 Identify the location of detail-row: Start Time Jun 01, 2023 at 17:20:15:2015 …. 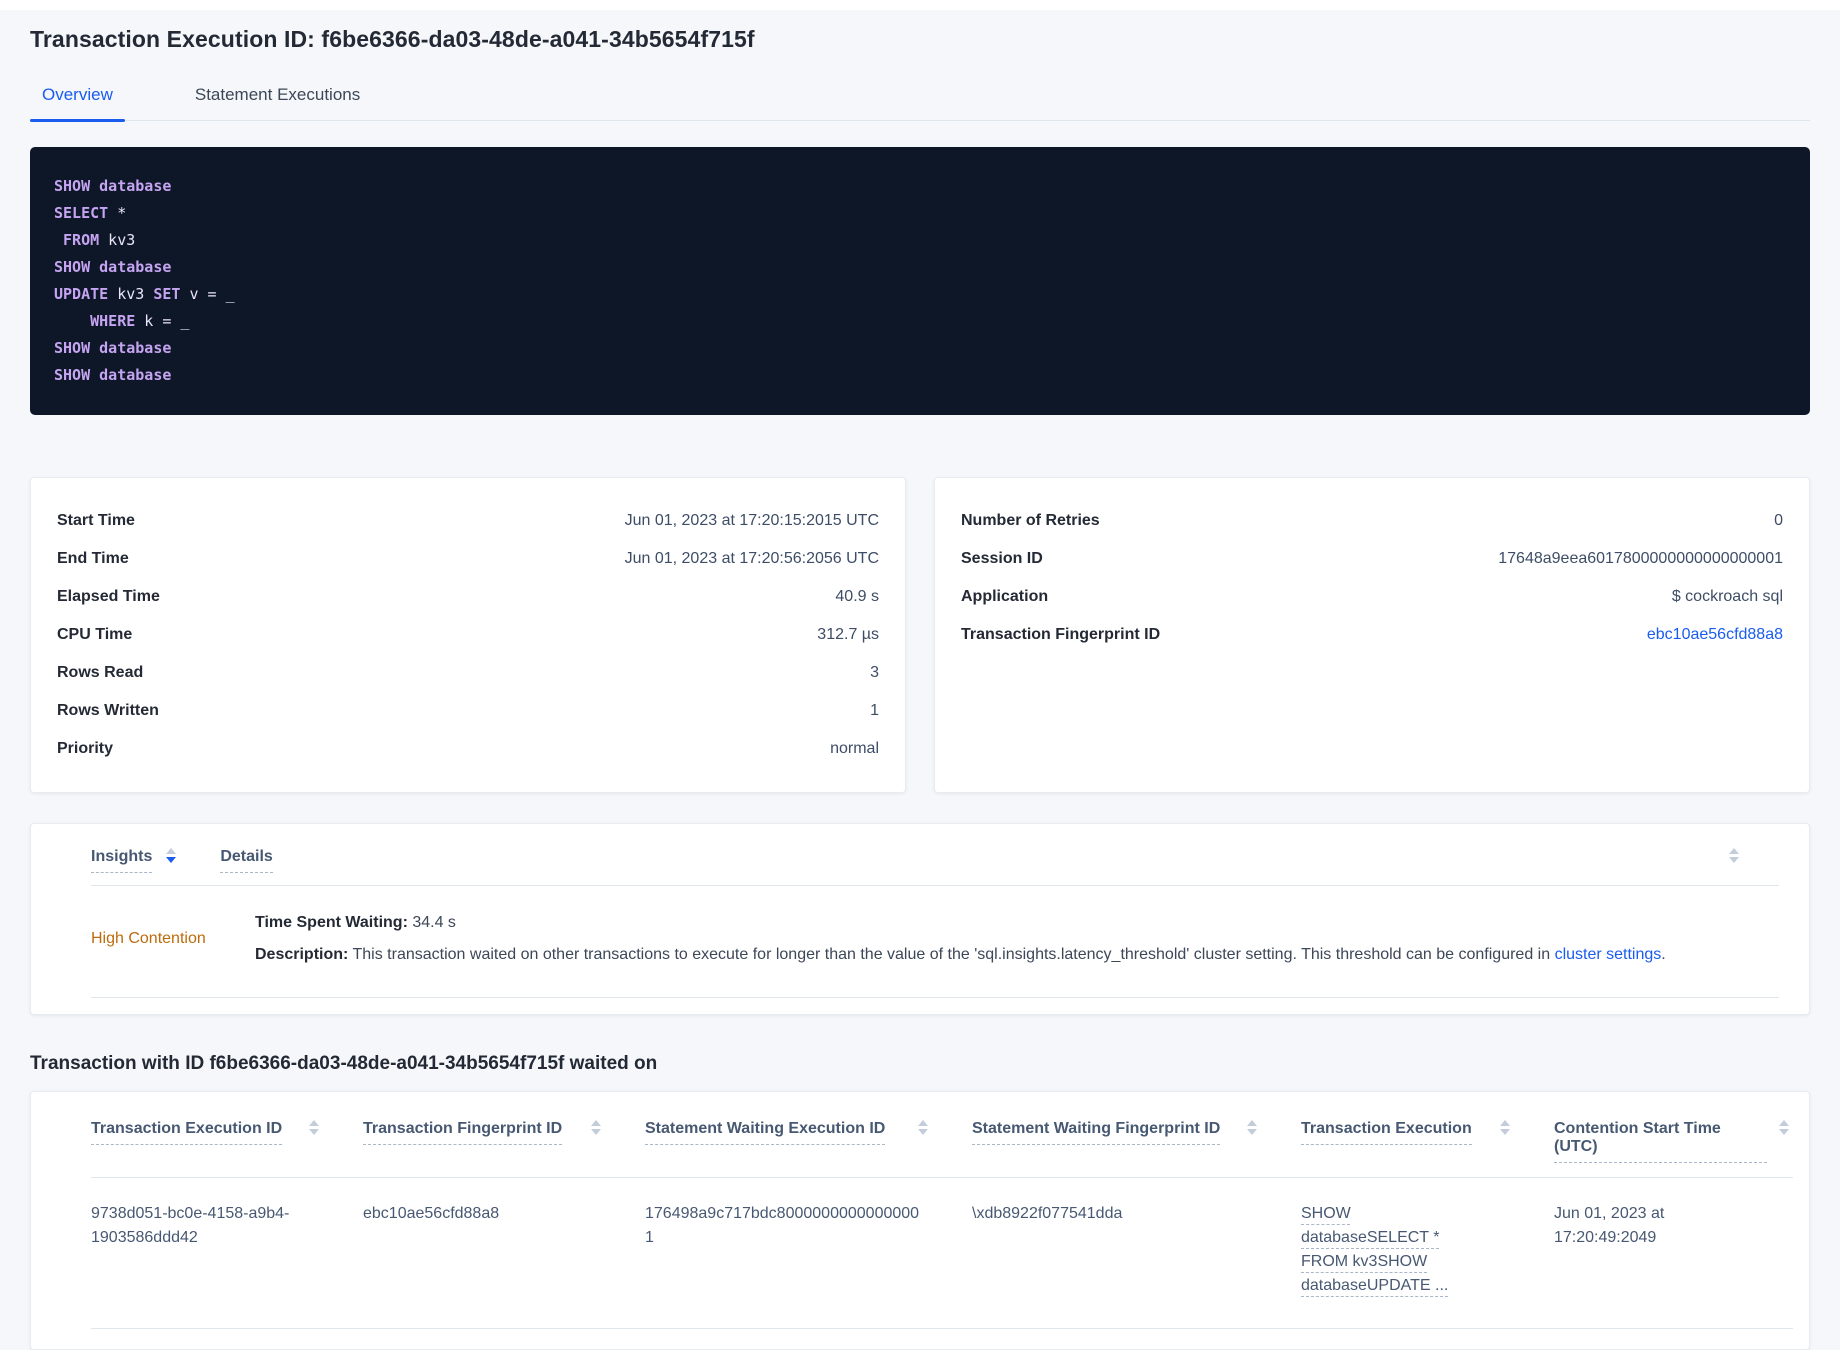
(468, 521).